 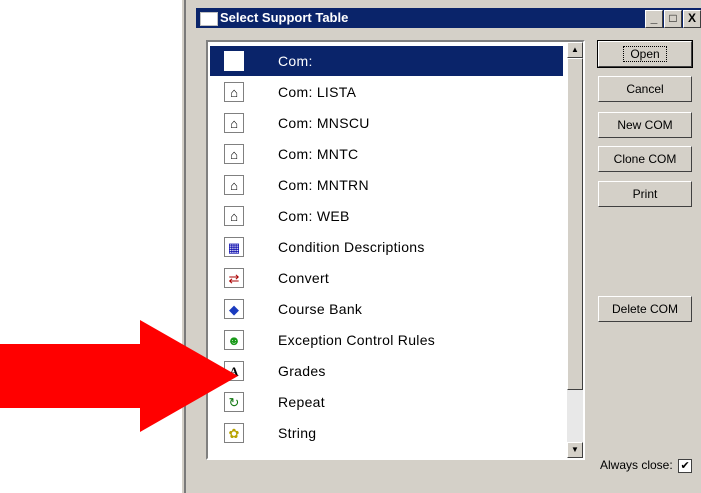 What do you see at coordinates (386, 123) in the screenshot?
I see `list-item: ⌂ Com: MNSCU` at bounding box center [386, 123].